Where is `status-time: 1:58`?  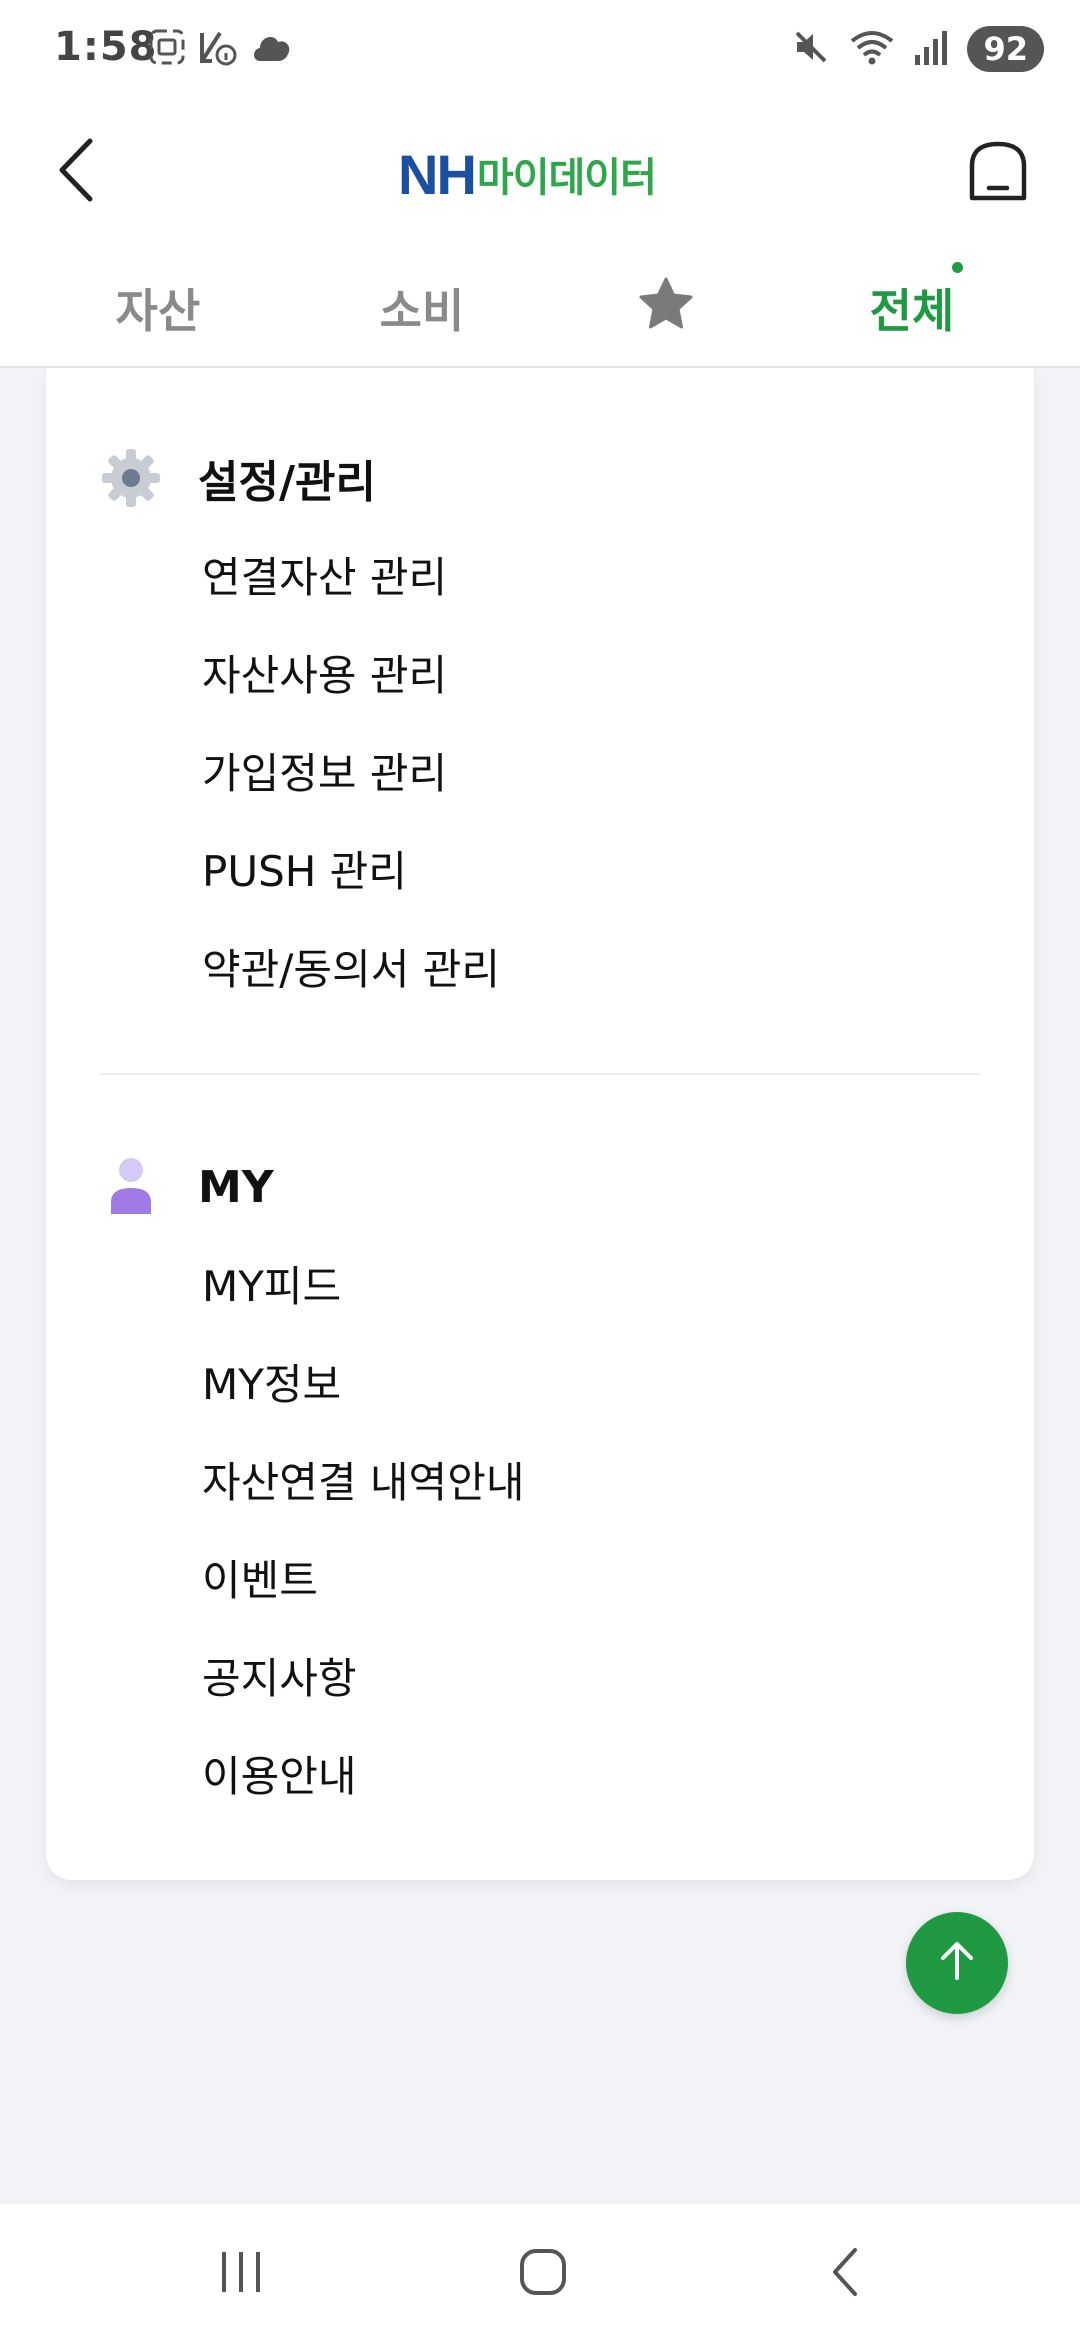 status-time: 1:58 is located at coordinates (106, 47).